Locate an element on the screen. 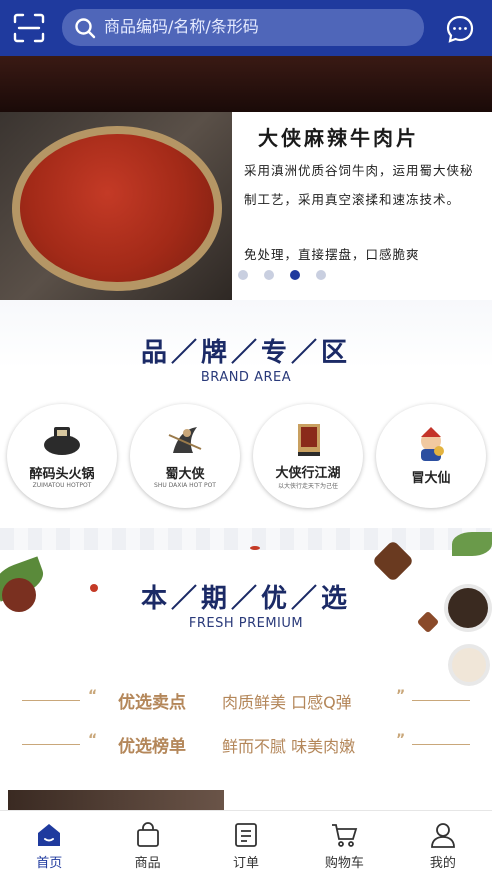 This screenshot has height=878, width=492. carousel-dot-active is located at coordinates (295, 275).